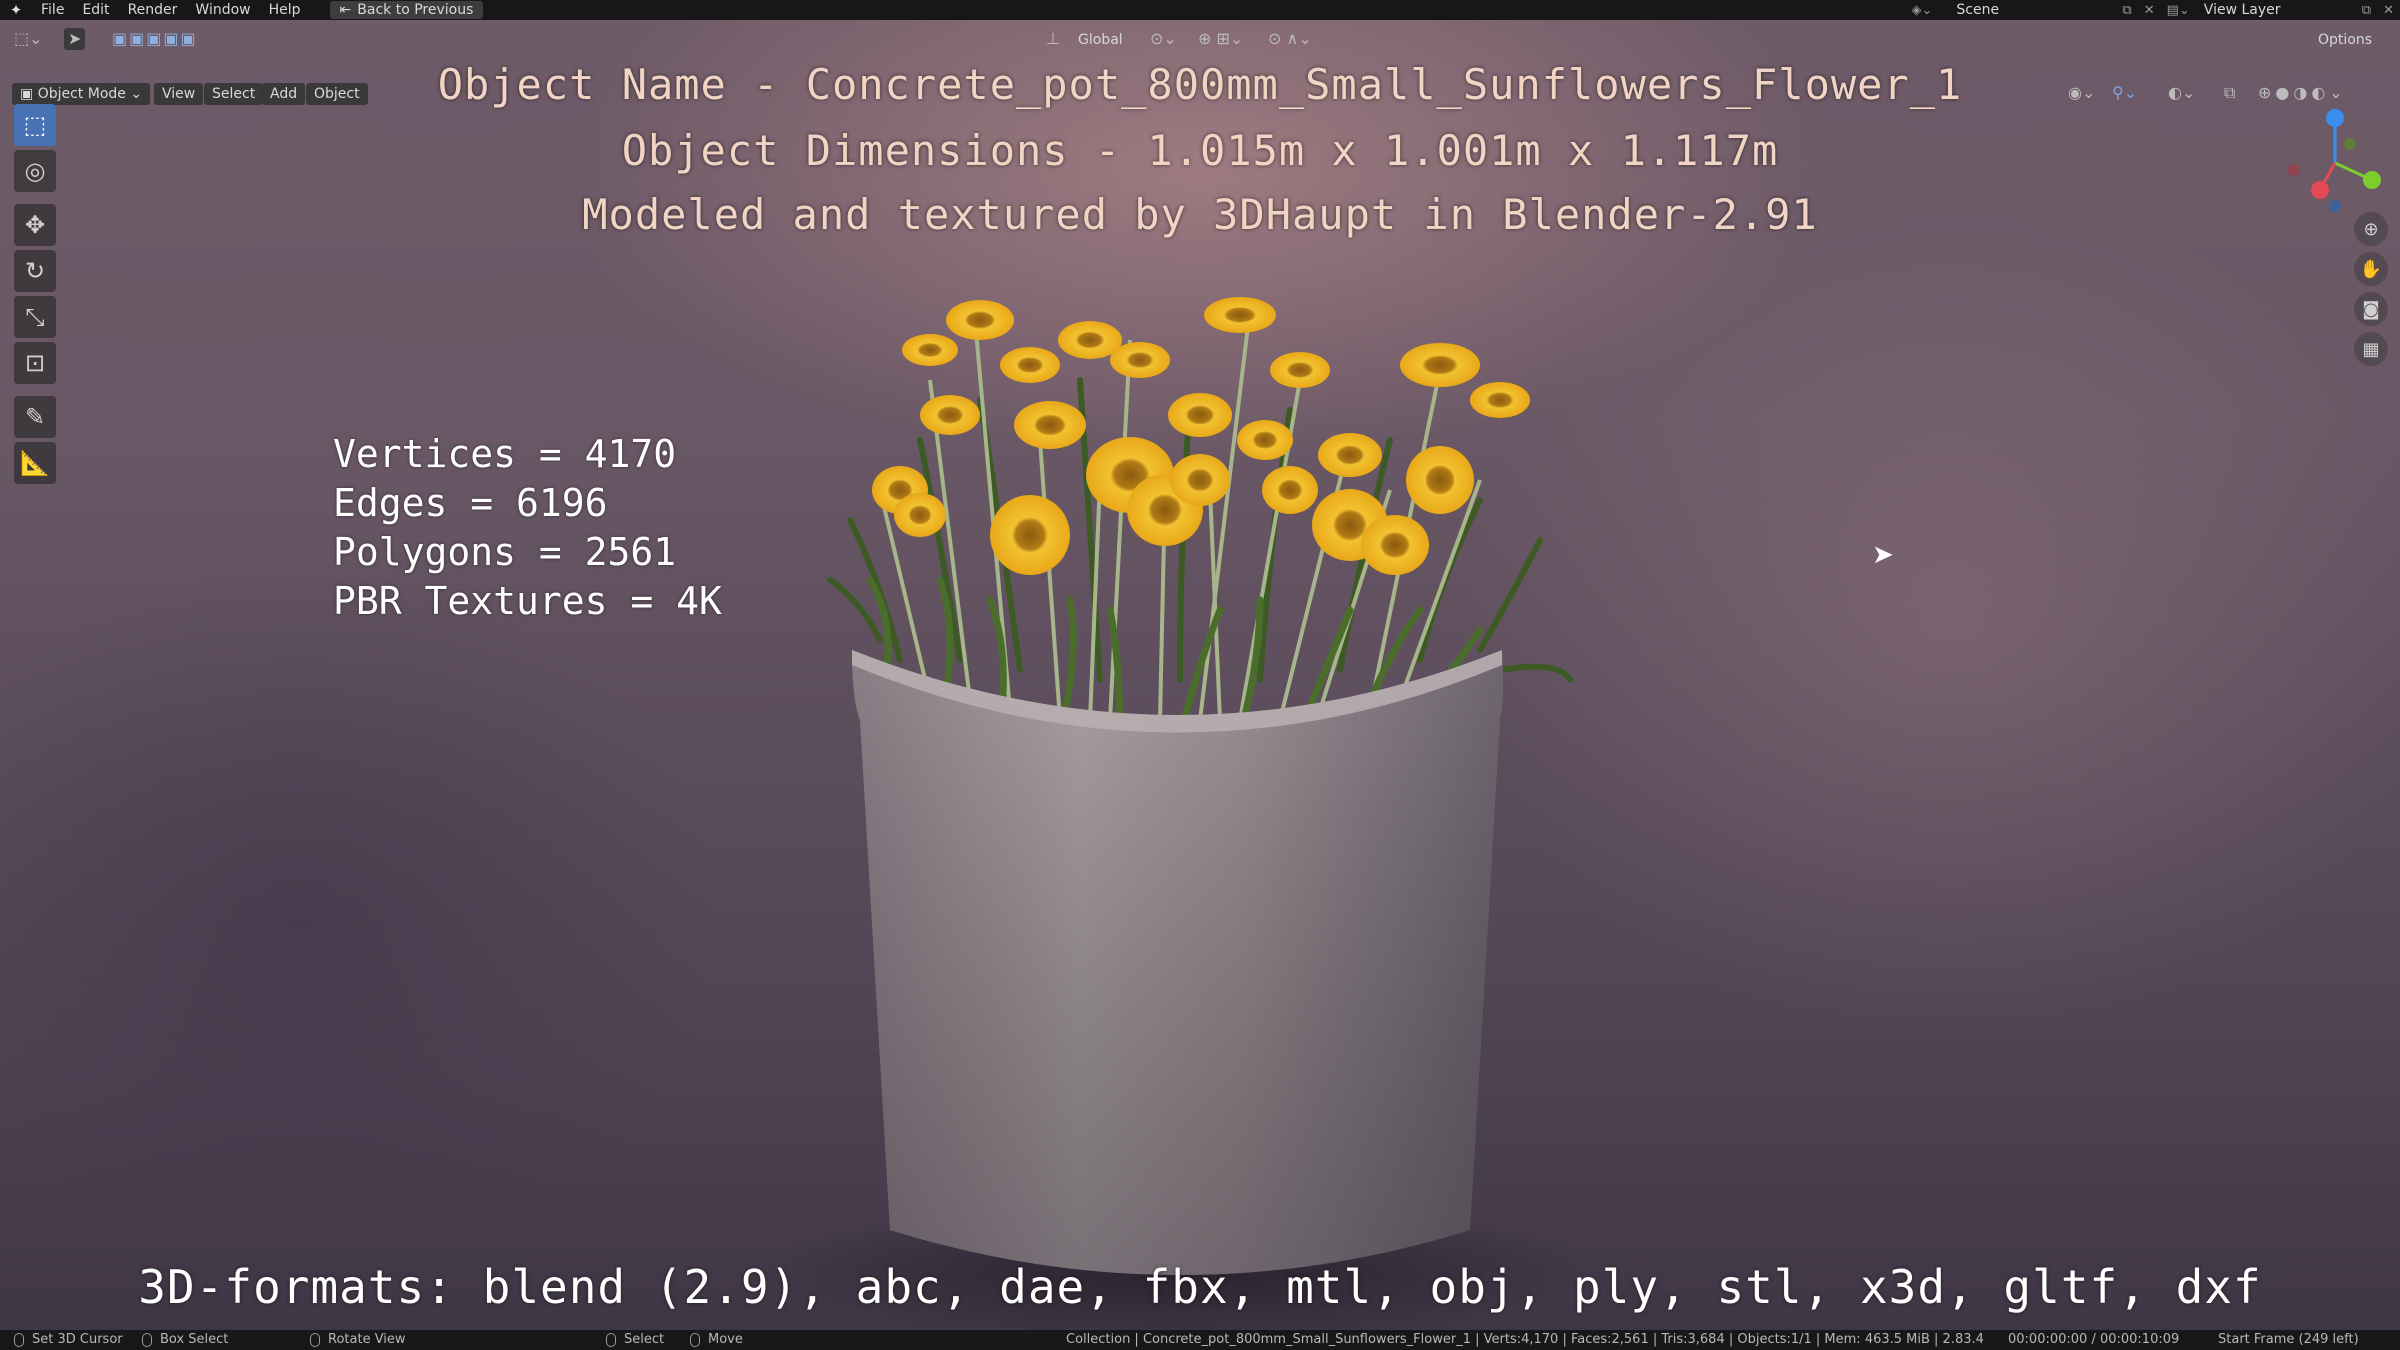 Image resolution: width=2400 pixels, height=1350 pixels. What do you see at coordinates (155, 39) in the screenshot?
I see `selection-mode-icons: ▣▣▣▣▣` at bounding box center [155, 39].